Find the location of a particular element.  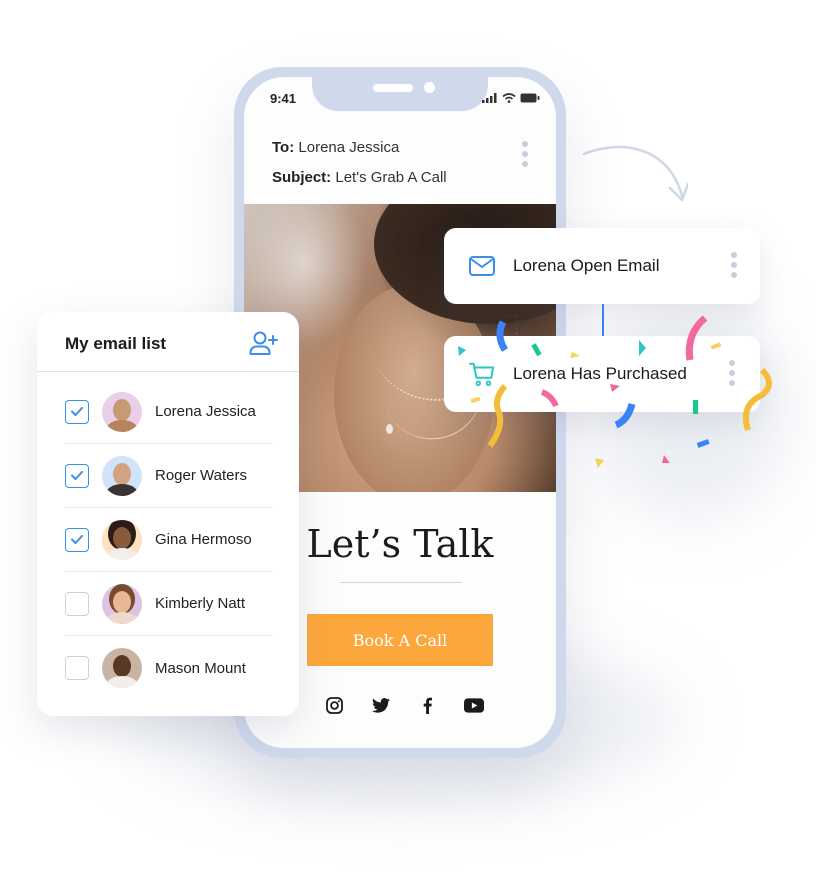

signal-icon is located at coordinates (489, 98).